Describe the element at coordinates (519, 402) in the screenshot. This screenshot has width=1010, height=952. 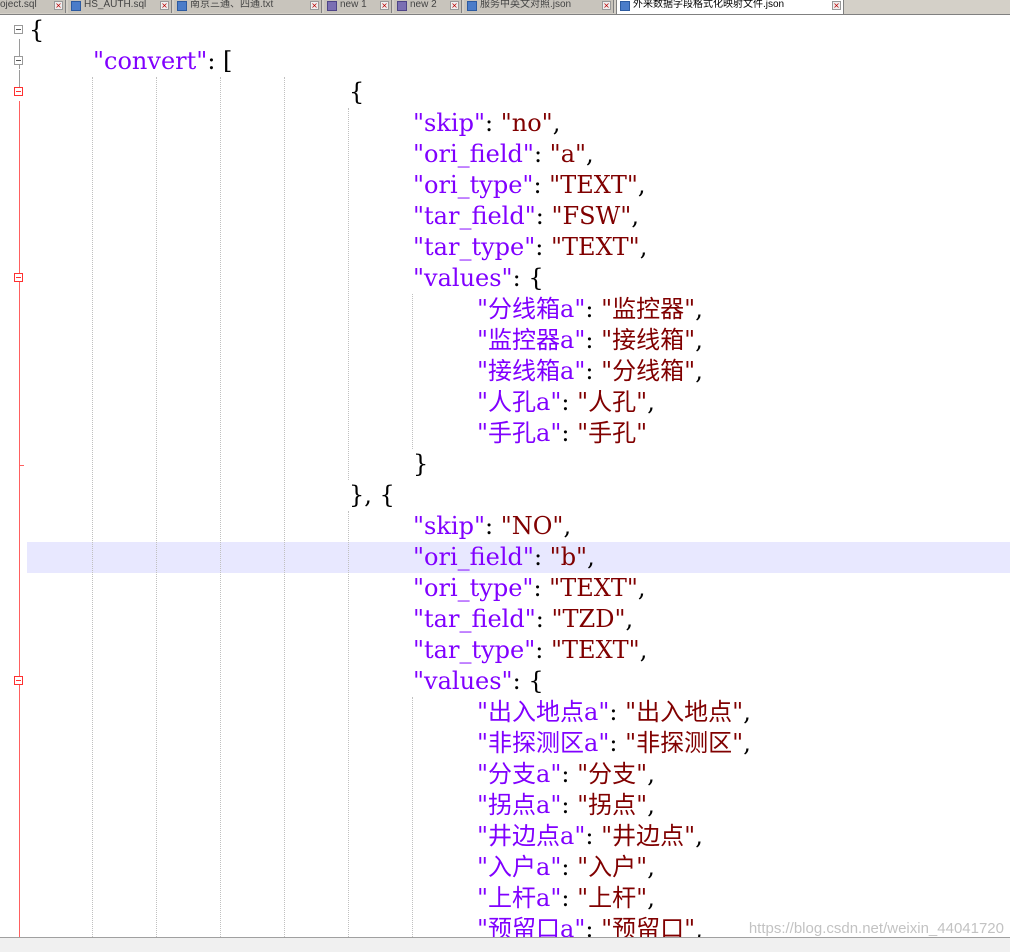
I see `json-key: "人孔a"` at that location.